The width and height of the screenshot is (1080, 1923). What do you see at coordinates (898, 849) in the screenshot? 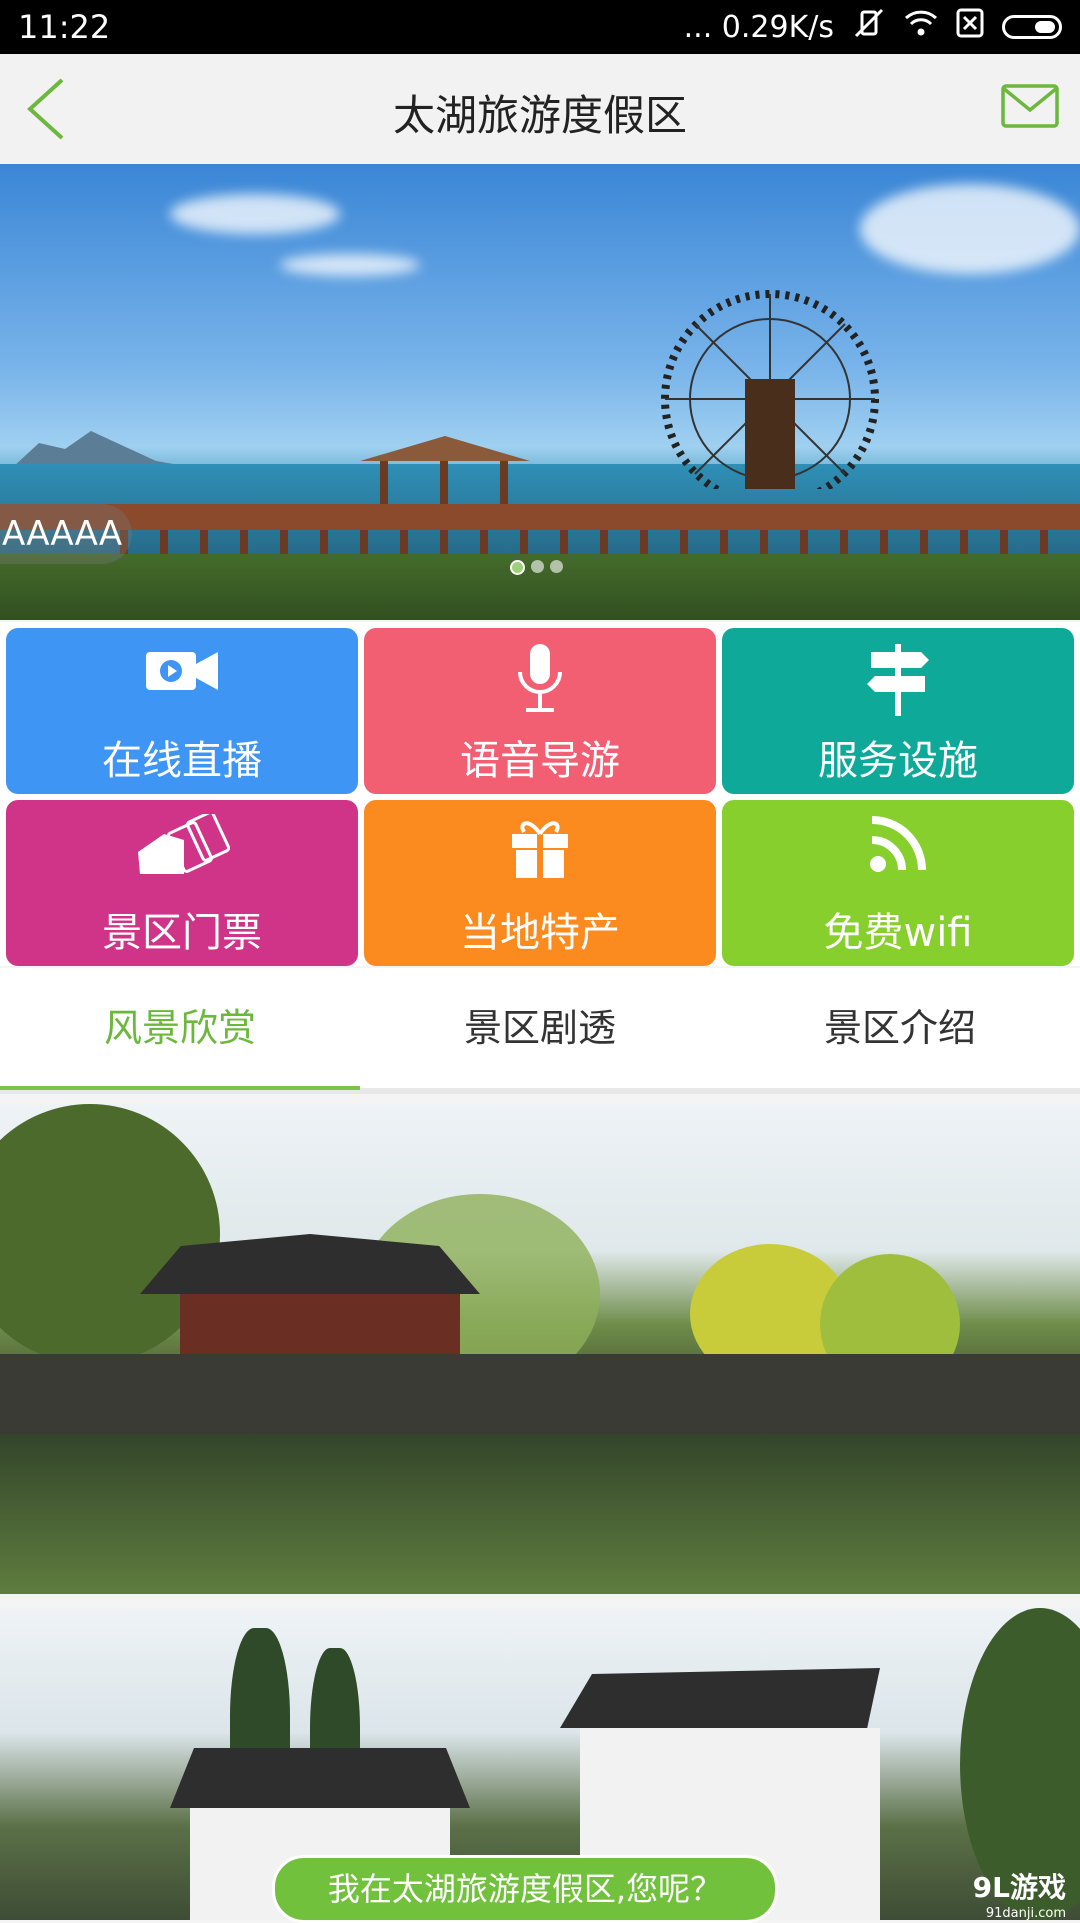
I see `rss-wifi-icon` at bounding box center [898, 849].